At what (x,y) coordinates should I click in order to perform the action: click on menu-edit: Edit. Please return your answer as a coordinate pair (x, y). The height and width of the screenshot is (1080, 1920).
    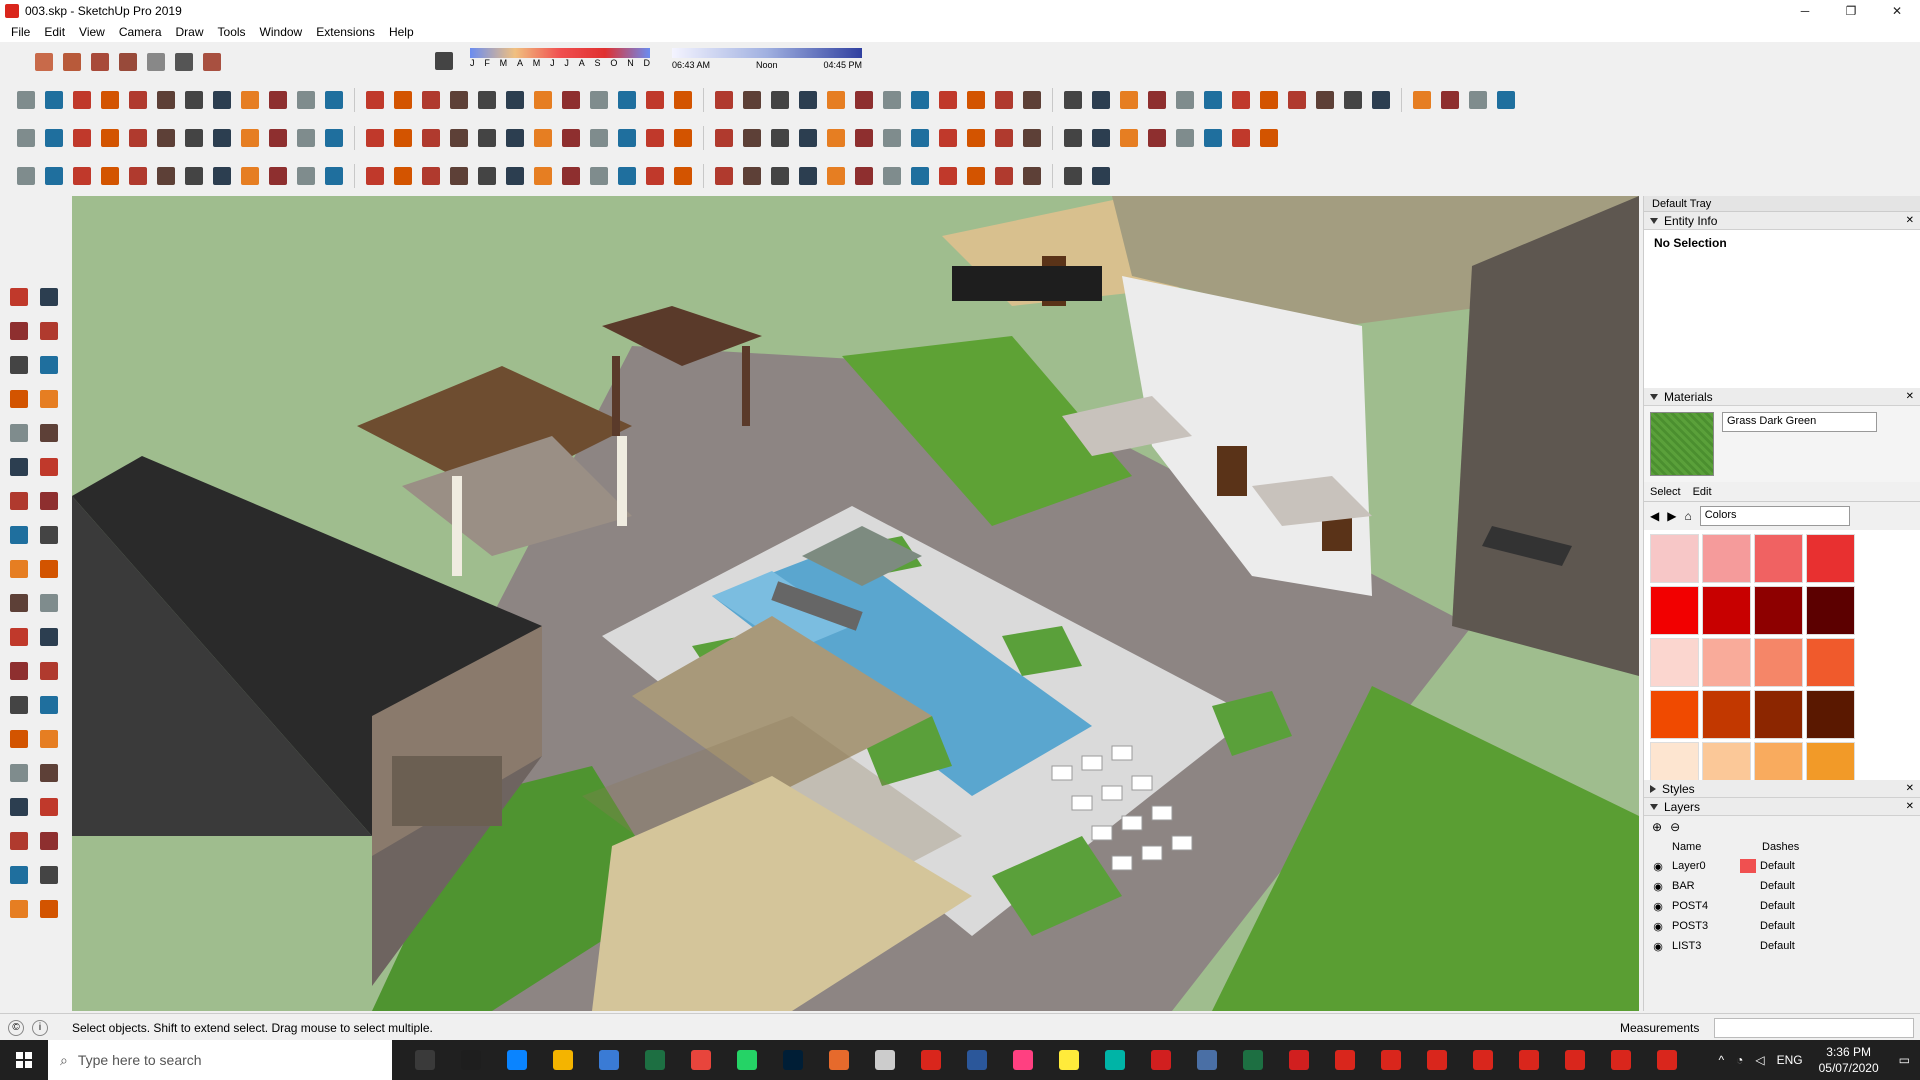
    Looking at the image, I should click on (54, 32).